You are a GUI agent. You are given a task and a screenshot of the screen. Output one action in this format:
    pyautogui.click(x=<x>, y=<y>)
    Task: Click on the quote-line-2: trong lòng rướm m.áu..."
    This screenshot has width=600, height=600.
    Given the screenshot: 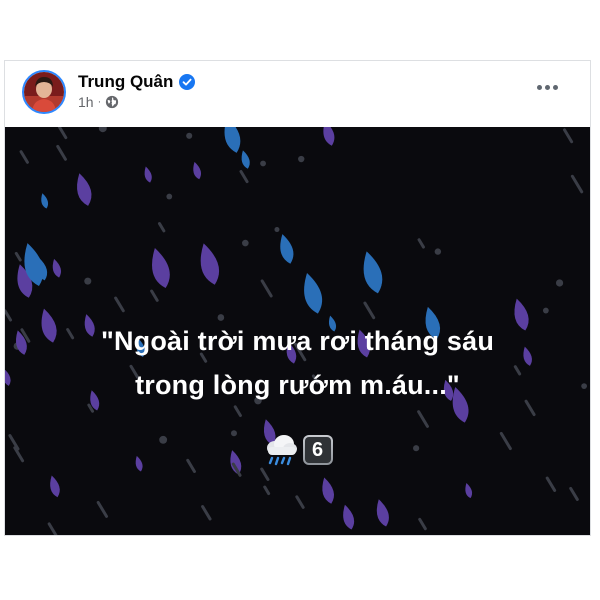 What is the action you would take?
    pyautogui.click(x=297, y=385)
    